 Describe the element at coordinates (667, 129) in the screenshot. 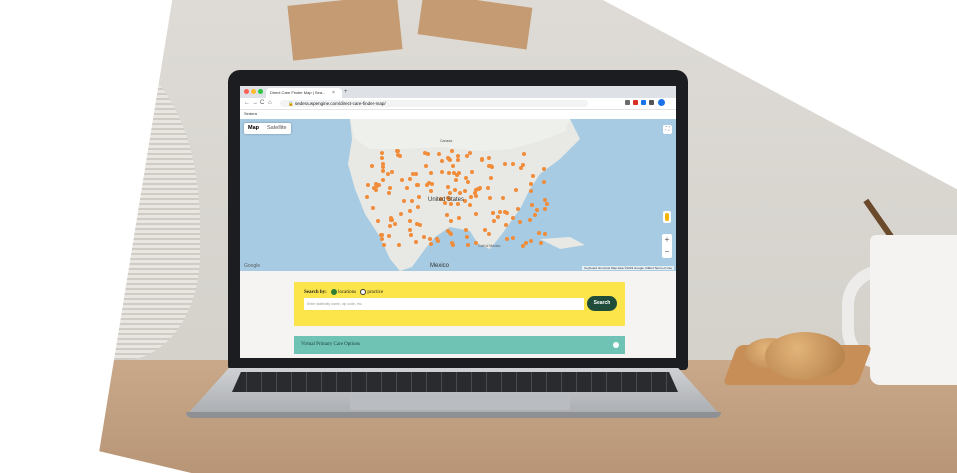

I see `fullscreen-button: ⛶` at that location.